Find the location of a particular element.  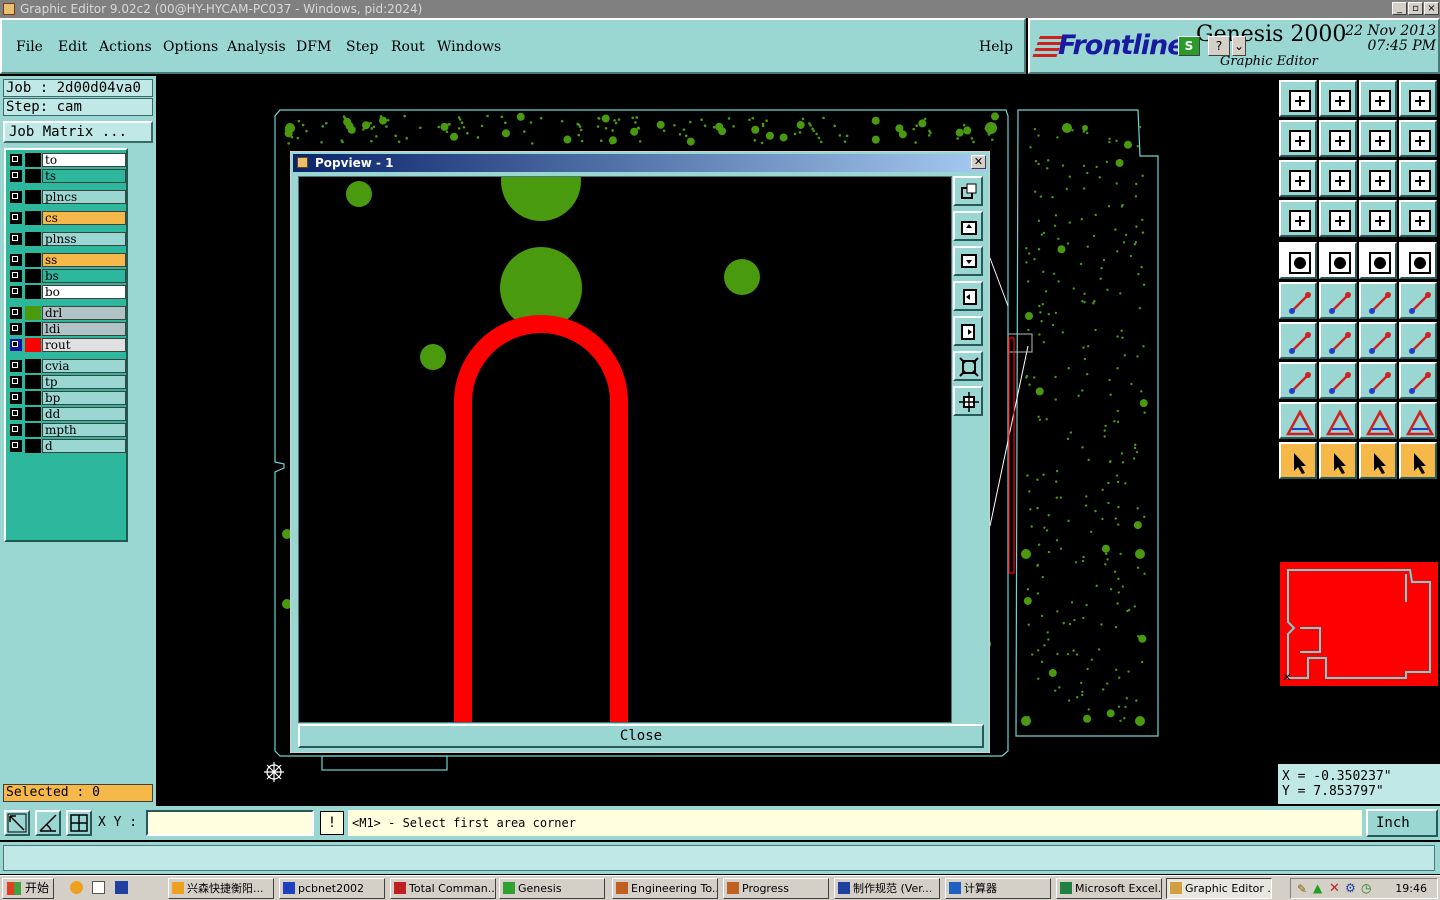

connect-icon is located at coordinates (1298, 300).